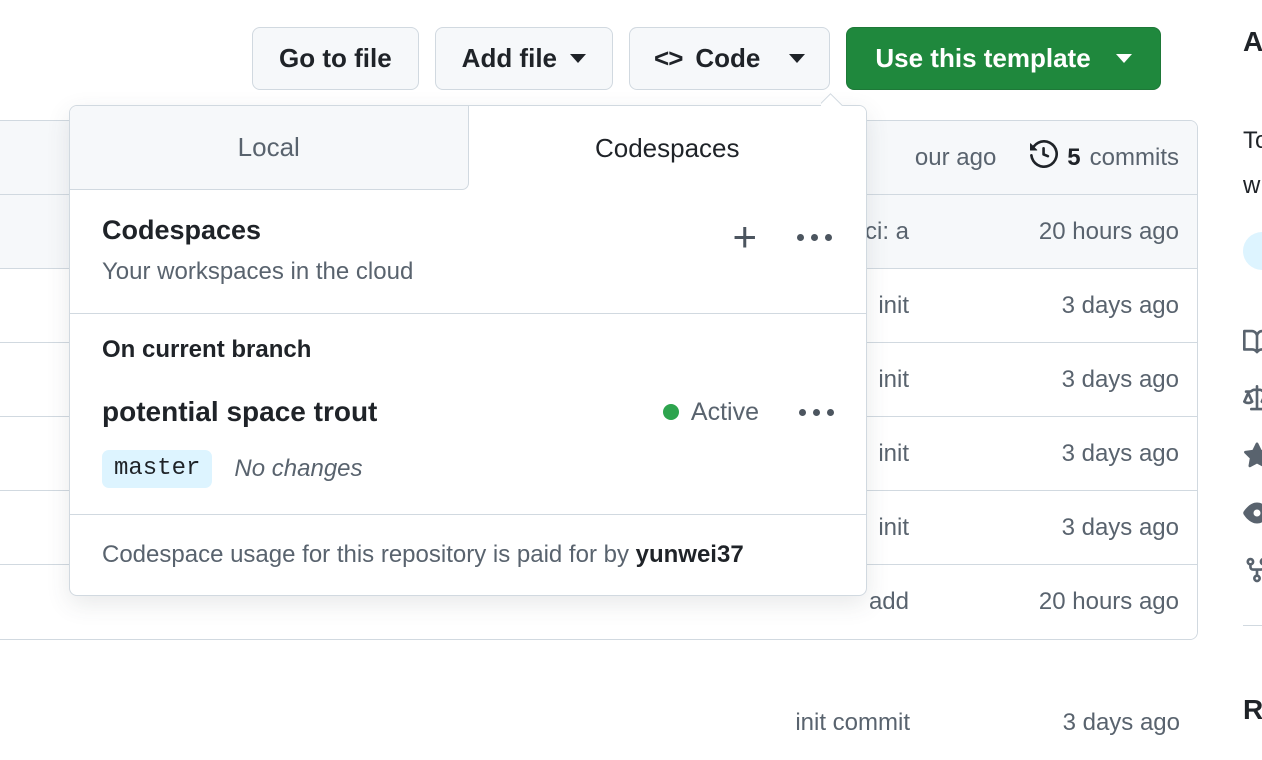 This screenshot has width=1262, height=760. Describe the element at coordinates (955, 157) in the screenshot. I see `latest-commit-time: our ago` at that location.